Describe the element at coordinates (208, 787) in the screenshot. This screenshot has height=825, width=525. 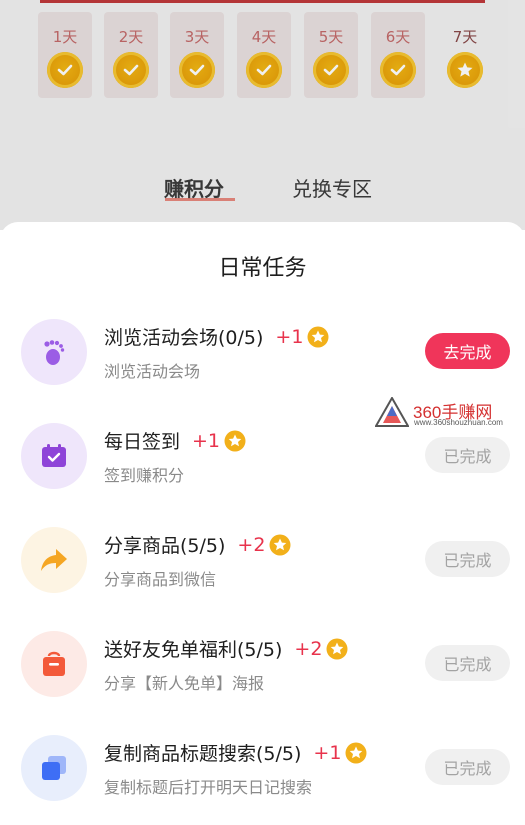
I see `task-subtitle: 复制标题后打开明天日记搜索` at that location.